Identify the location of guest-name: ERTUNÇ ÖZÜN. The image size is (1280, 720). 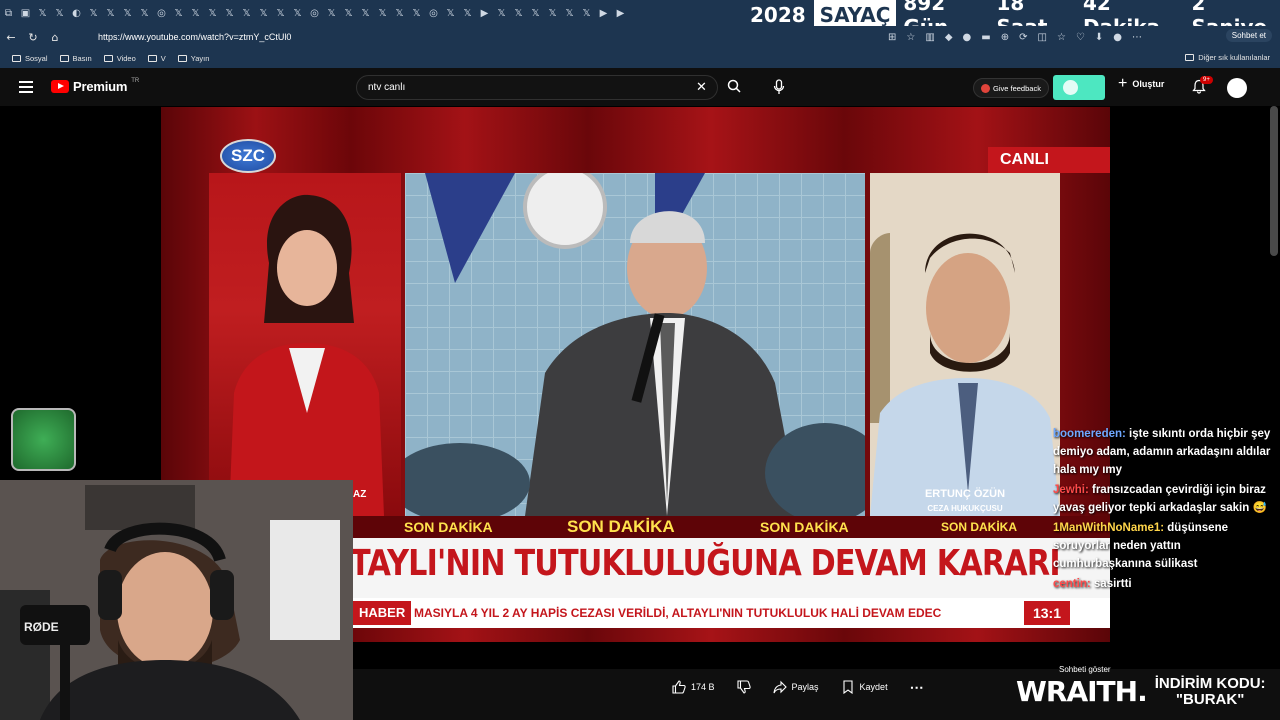
(965, 494).